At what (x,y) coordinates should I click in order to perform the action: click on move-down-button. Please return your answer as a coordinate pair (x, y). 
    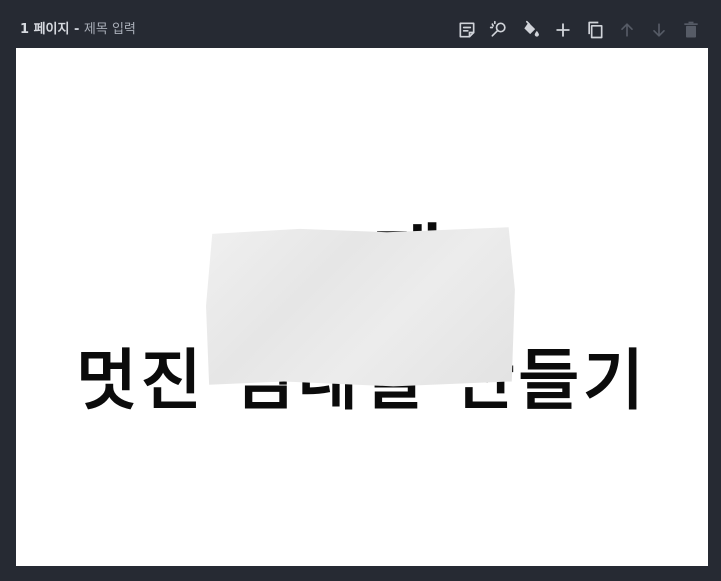
    Looking at the image, I should click on (659, 30).